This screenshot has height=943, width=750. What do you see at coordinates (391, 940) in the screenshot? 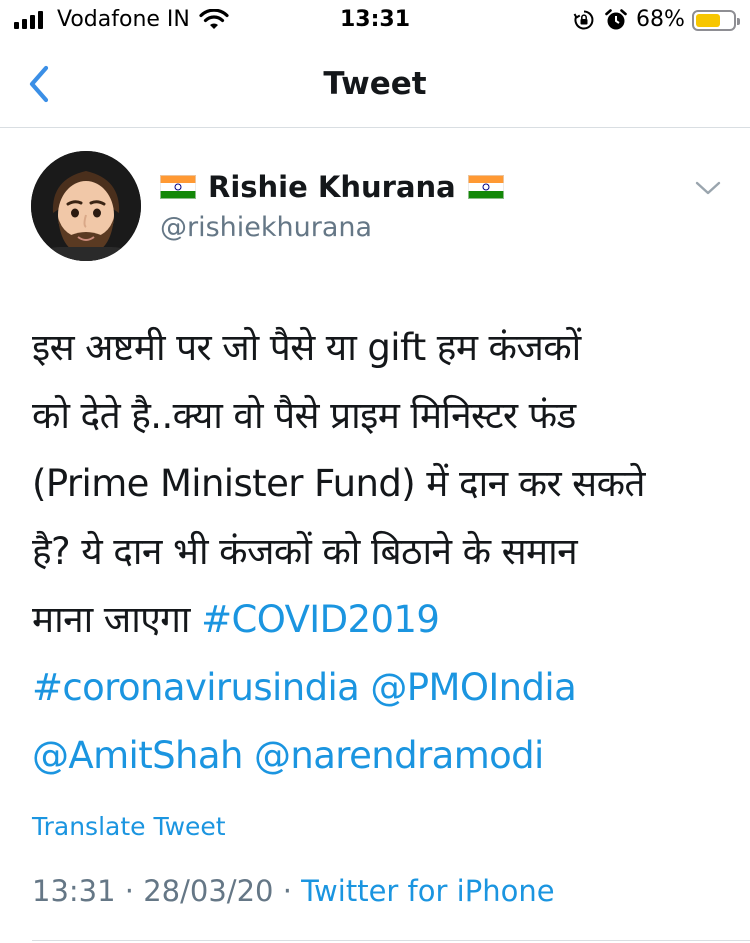
I see `divider` at bounding box center [391, 940].